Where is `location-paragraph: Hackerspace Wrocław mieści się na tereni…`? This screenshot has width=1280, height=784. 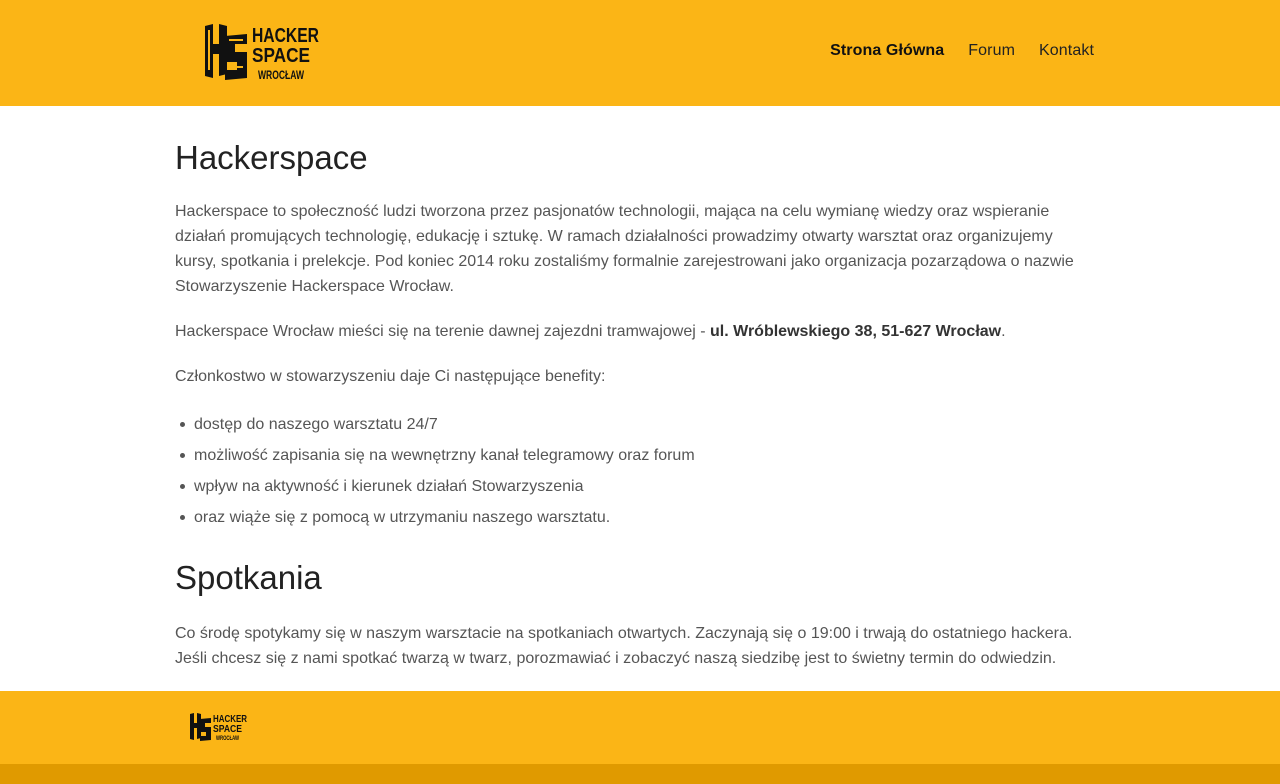
location-paragraph: Hackerspace Wrocław mieści się na tereni… is located at coordinates (590, 331).